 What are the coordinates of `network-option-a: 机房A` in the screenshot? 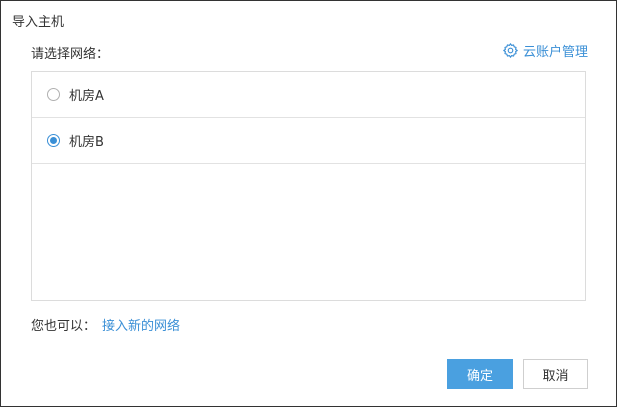 It's located at (308, 95).